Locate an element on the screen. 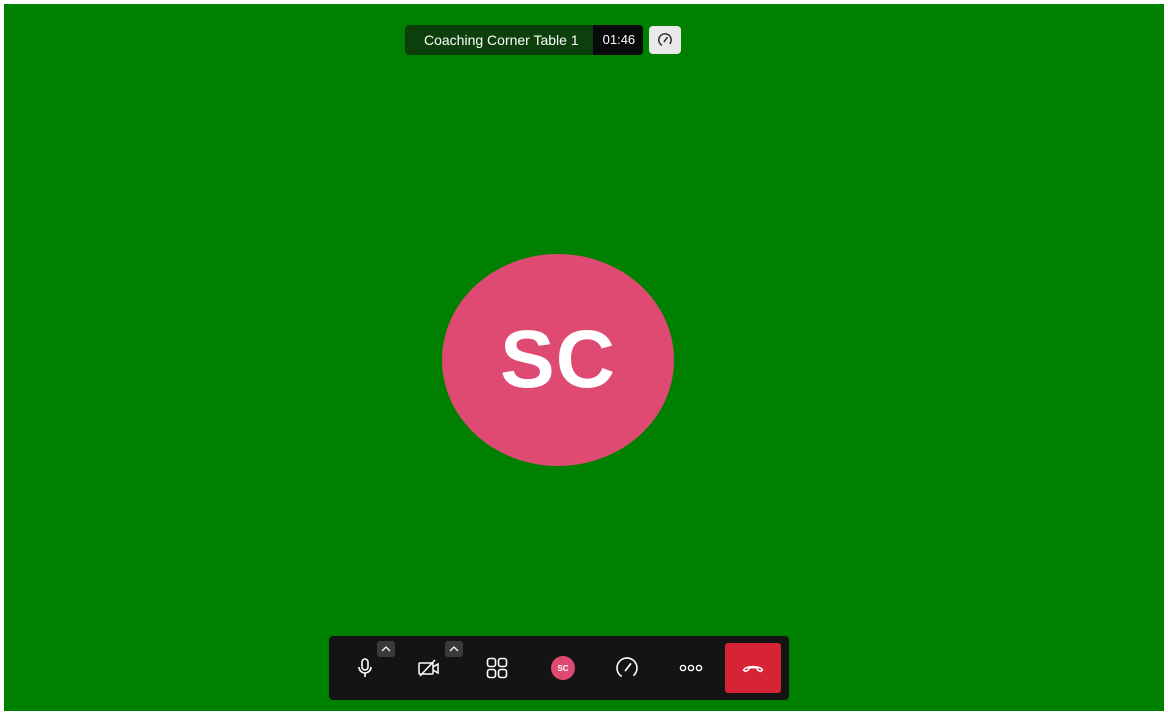 This screenshot has height=715, width=1168. audio-settings-caret is located at coordinates (386, 649).